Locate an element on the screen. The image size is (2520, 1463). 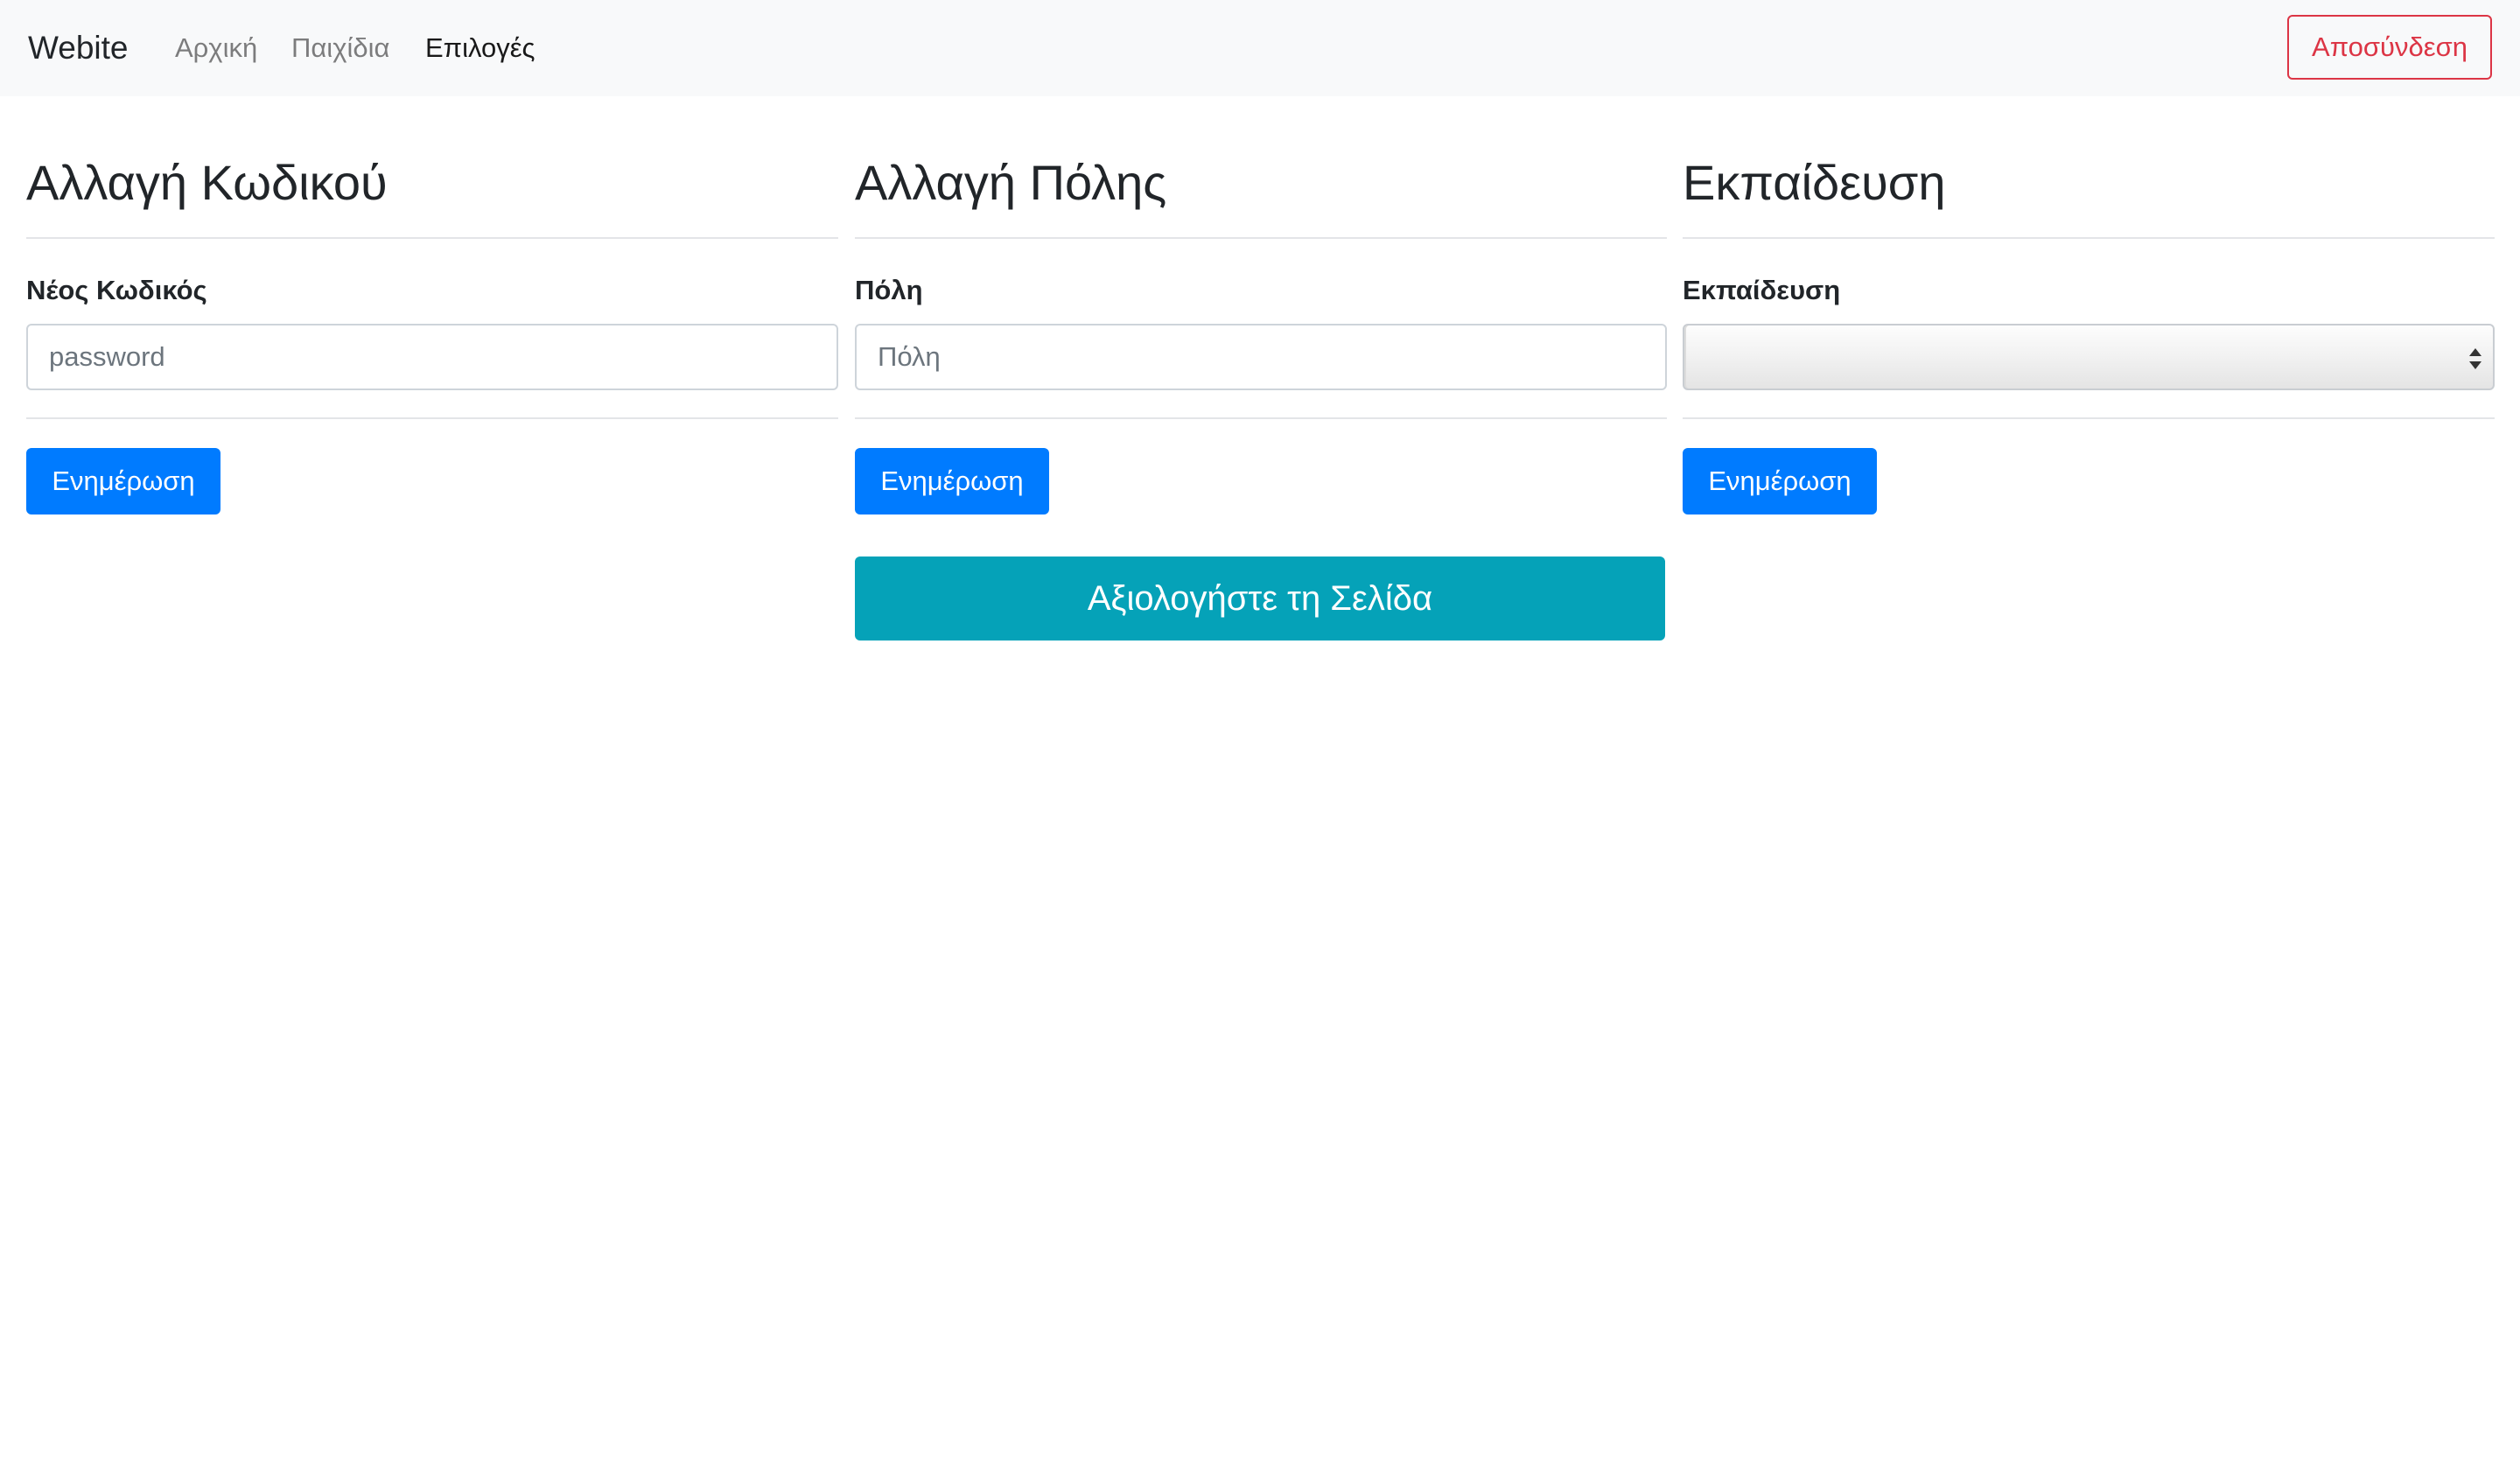
education-select is located at coordinates (2089, 357).